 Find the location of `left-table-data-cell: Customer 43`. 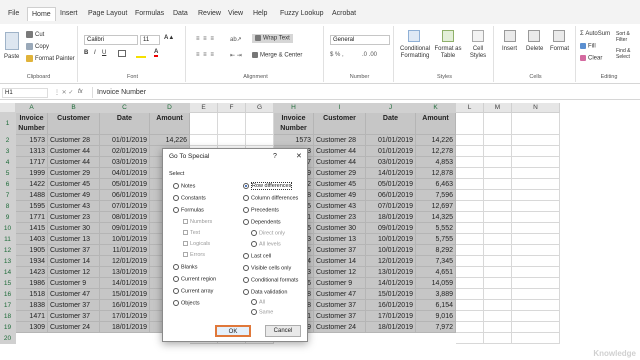

left-table-data-cell: Customer 43 is located at coordinates (74, 206).